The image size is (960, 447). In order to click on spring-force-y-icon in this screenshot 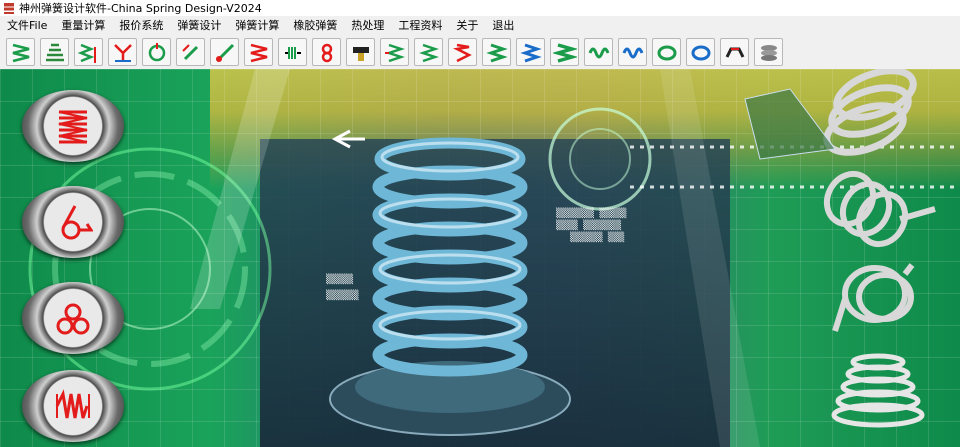, I will do `click(123, 53)`.